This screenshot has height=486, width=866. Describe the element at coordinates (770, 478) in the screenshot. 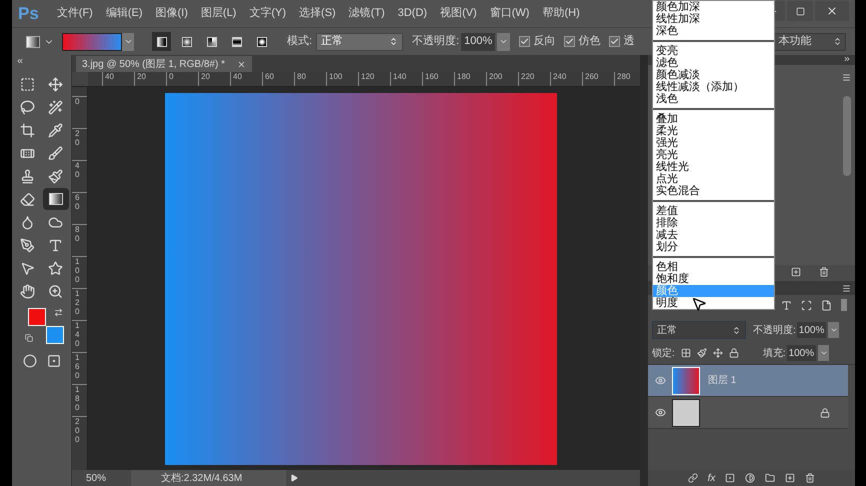

I see `folder-icon` at that location.